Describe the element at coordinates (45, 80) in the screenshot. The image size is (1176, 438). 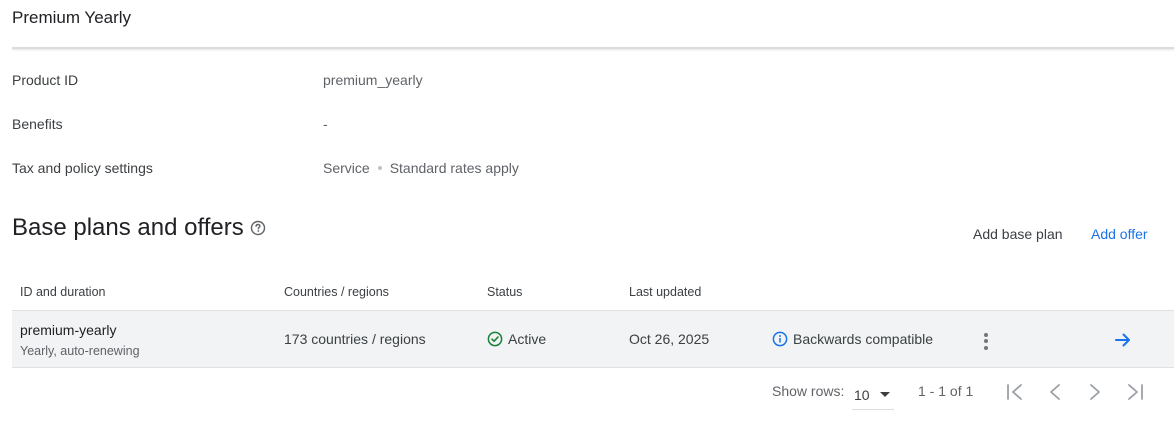
I see `product-id-label: Product ID` at that location.